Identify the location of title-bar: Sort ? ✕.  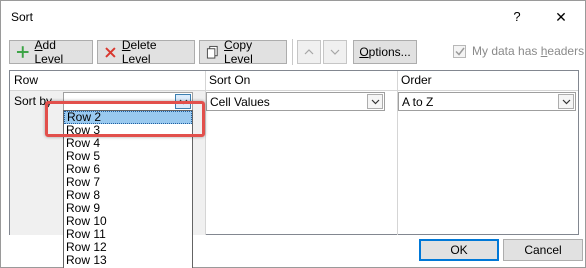
(293, 17).